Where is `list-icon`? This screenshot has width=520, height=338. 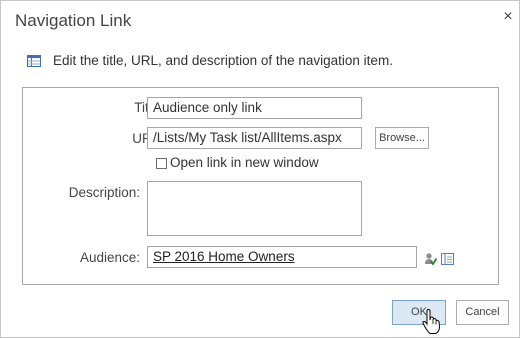 list-icon is located at coordinates (34, 61).